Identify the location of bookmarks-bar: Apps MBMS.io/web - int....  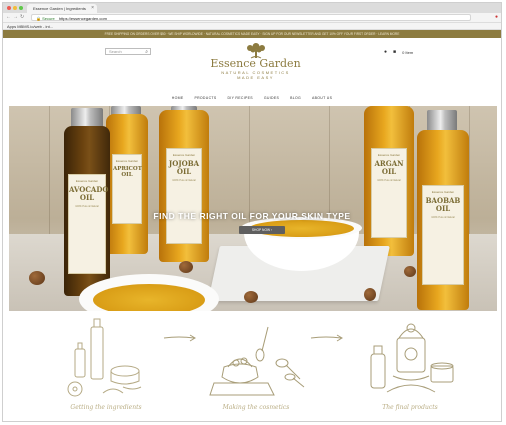
(252, 26).